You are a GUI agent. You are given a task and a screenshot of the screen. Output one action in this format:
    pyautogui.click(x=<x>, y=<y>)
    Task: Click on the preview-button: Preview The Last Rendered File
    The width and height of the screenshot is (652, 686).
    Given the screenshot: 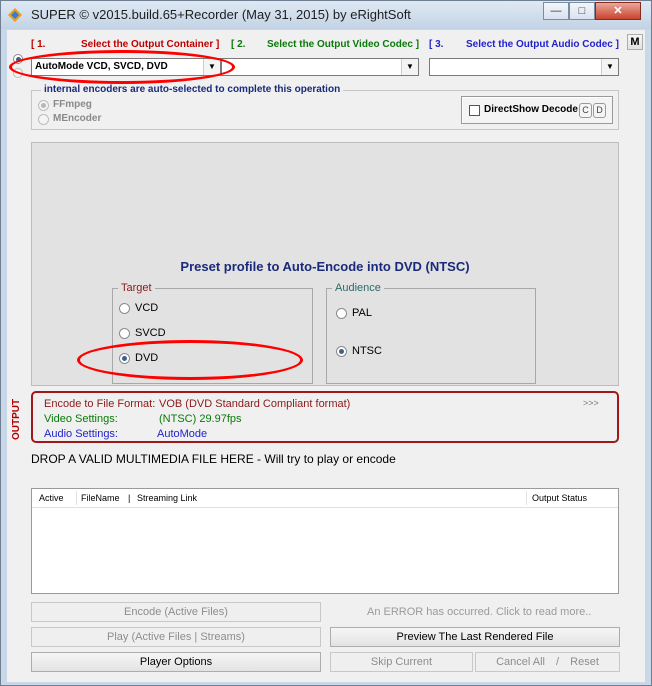 What is the action you would take?
    pyautogui.click(x=475, y=637)
    